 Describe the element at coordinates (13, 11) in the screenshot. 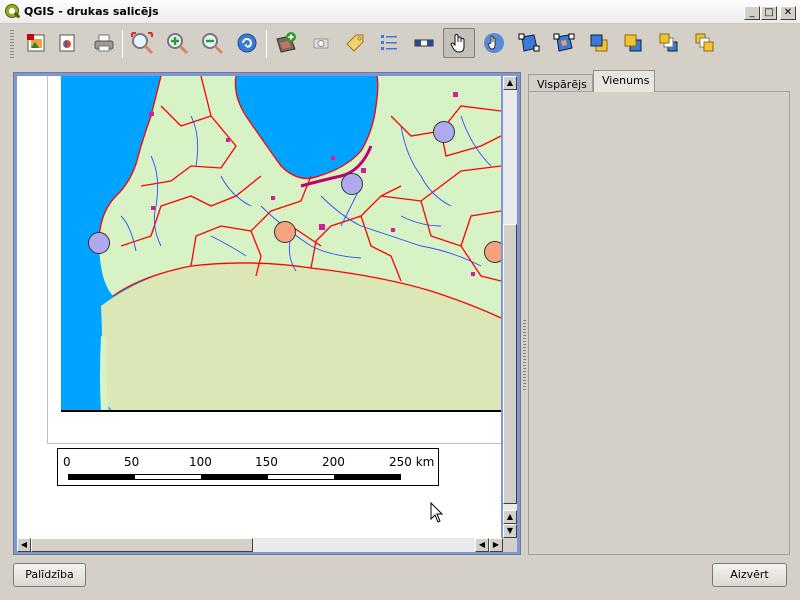

I see `qgis-logo-icon` at that location.